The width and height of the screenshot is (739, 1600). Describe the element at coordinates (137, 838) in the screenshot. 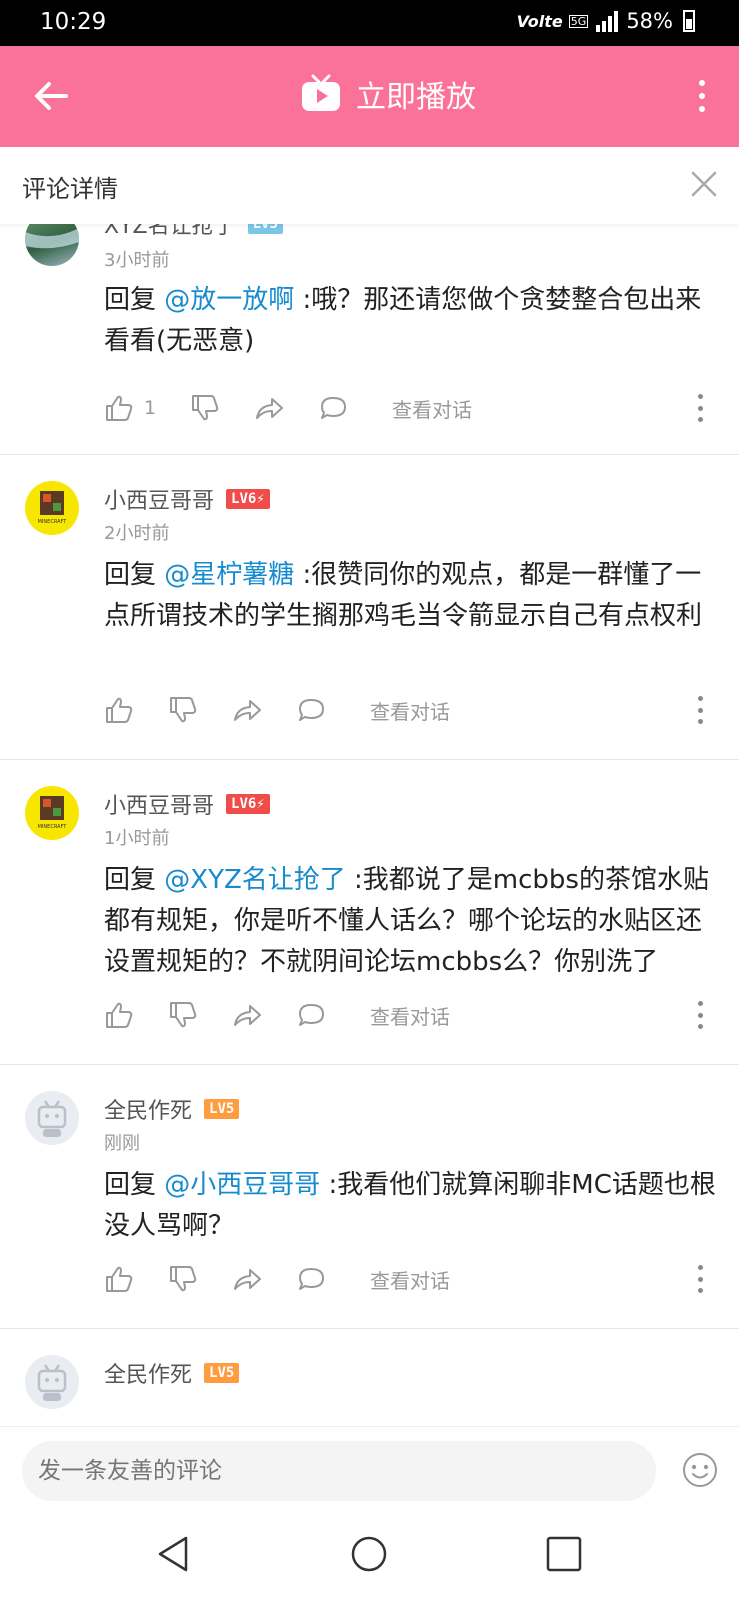

I see `comment-time: 1小时前` at that location.